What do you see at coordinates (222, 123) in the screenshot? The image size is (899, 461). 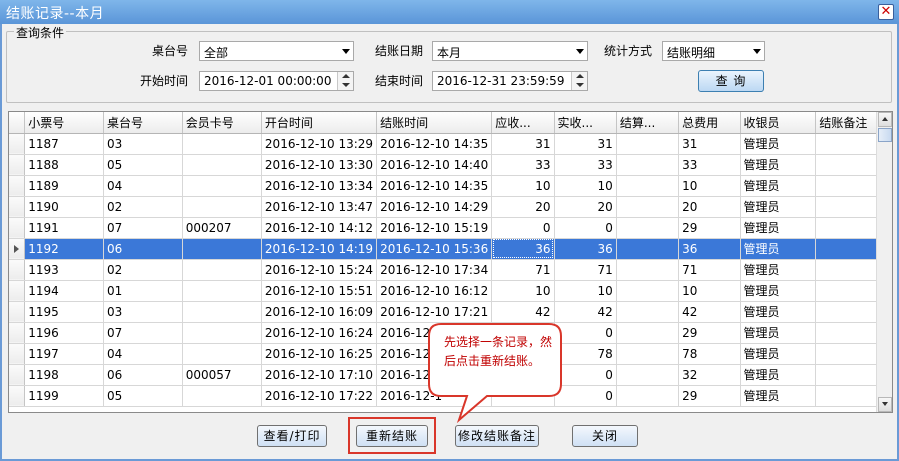 I see `column-header: 会员卡号` at bounding box center [222, 123].